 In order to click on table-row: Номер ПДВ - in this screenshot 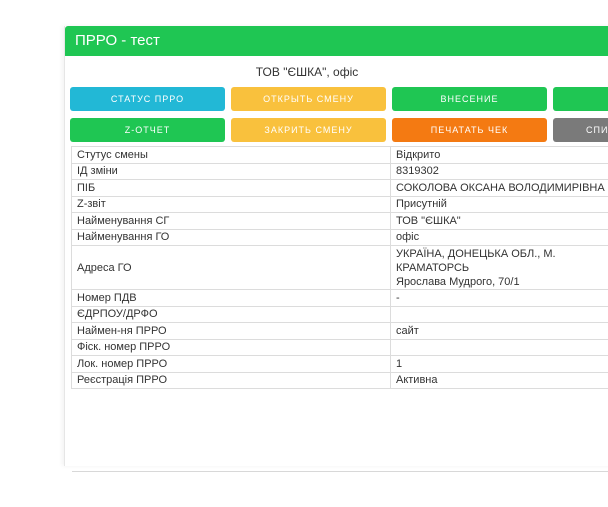, I will do `click(339, 298)`.